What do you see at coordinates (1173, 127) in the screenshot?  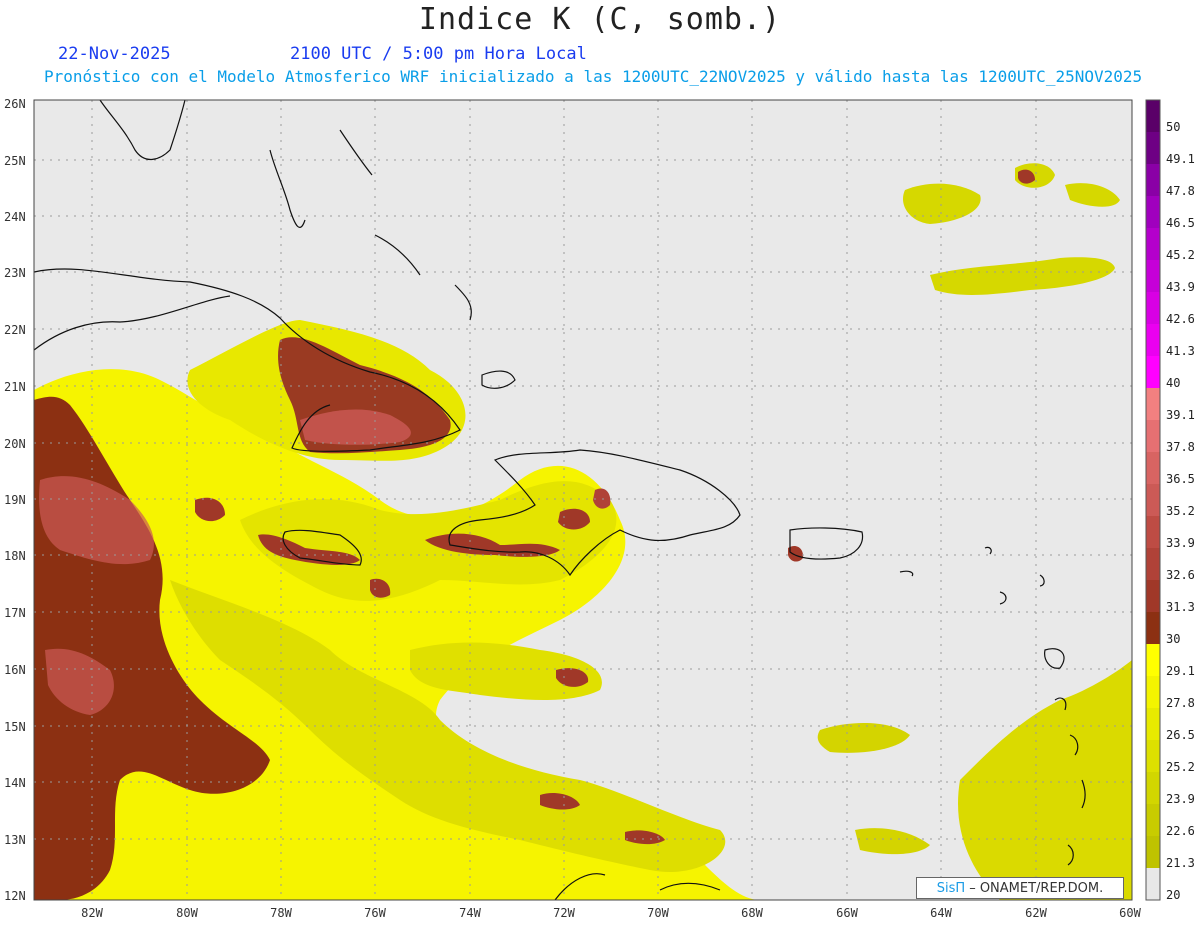 I see `legend-level-label: 50` at bounding box center [1173, 127].